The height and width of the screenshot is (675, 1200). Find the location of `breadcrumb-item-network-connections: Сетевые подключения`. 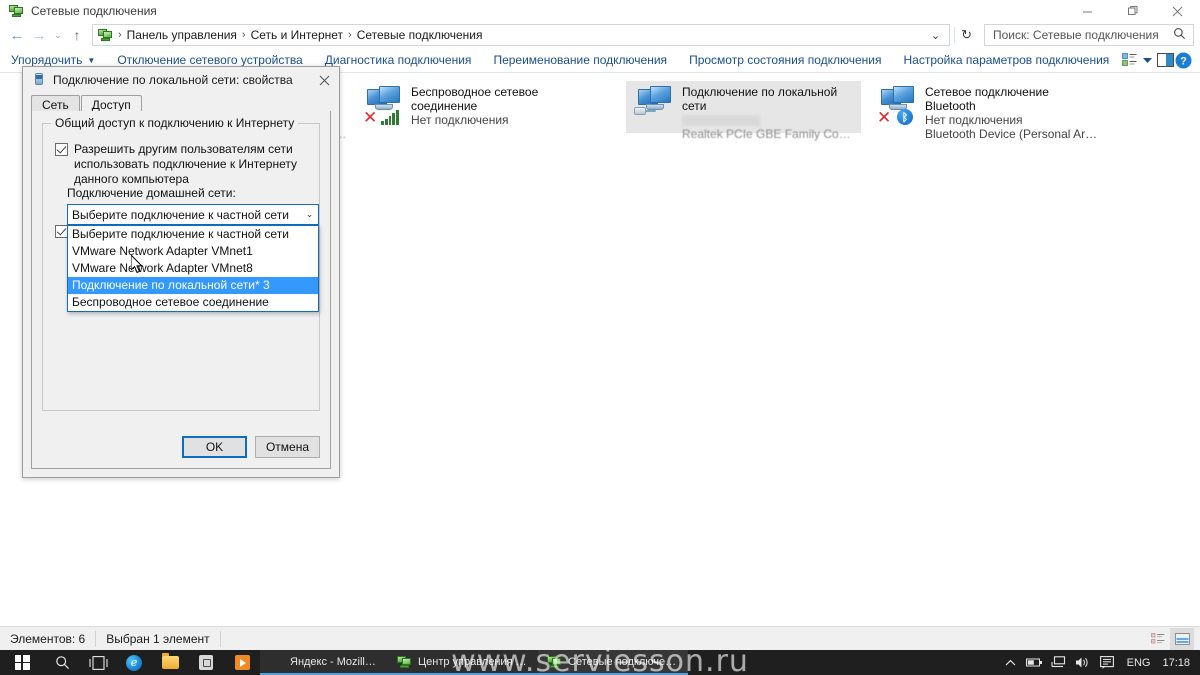

breadcrumb-item-network-connections: Сетевые подключения is located at coordinates (420, 35).